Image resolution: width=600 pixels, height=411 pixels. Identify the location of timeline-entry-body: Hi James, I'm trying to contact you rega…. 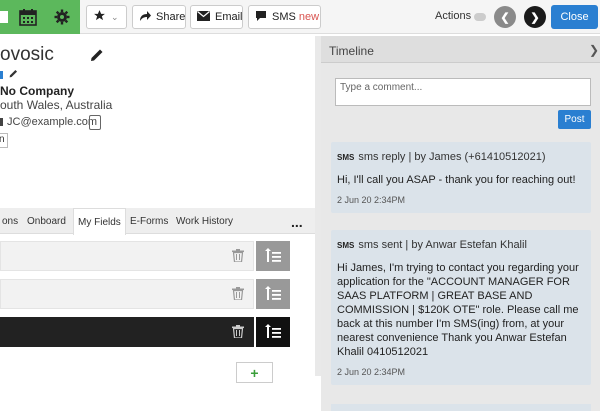
(458, 310).